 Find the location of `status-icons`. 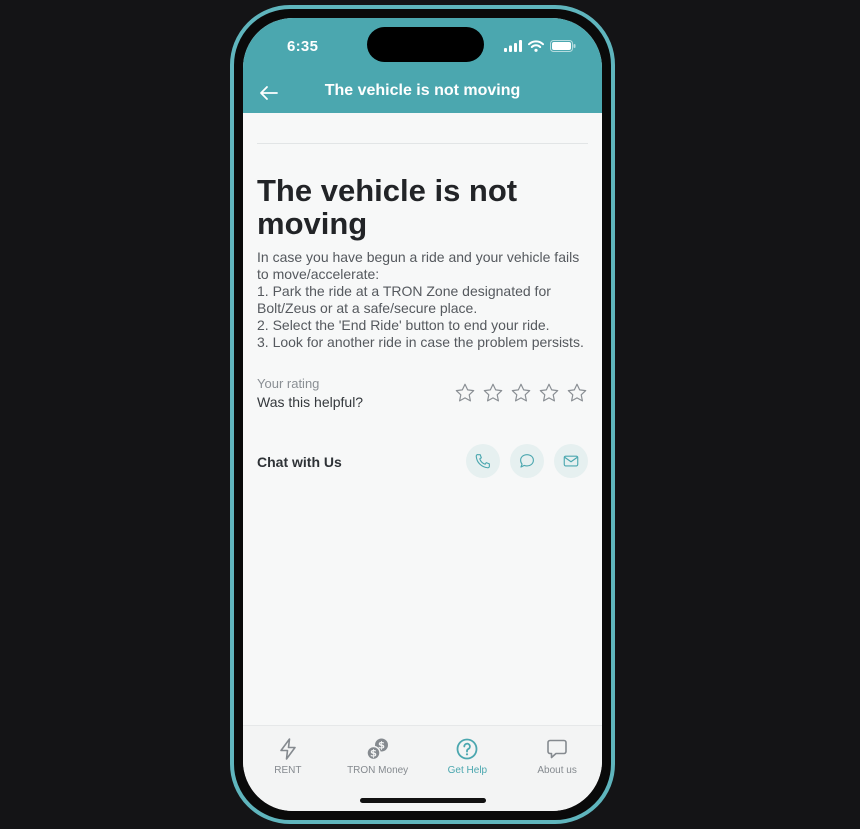

status-icons is located at coordinates (540, 46).